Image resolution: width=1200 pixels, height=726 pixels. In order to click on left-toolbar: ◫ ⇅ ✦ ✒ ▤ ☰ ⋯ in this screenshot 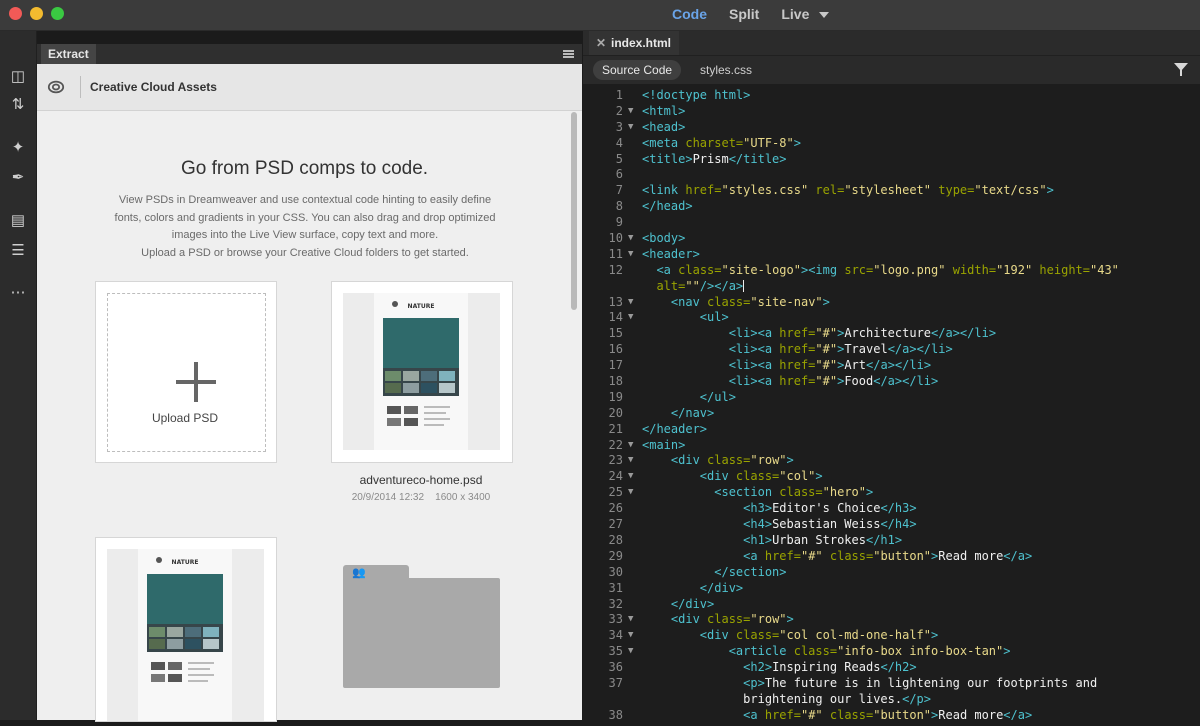, I will do `click(18, 375)`.